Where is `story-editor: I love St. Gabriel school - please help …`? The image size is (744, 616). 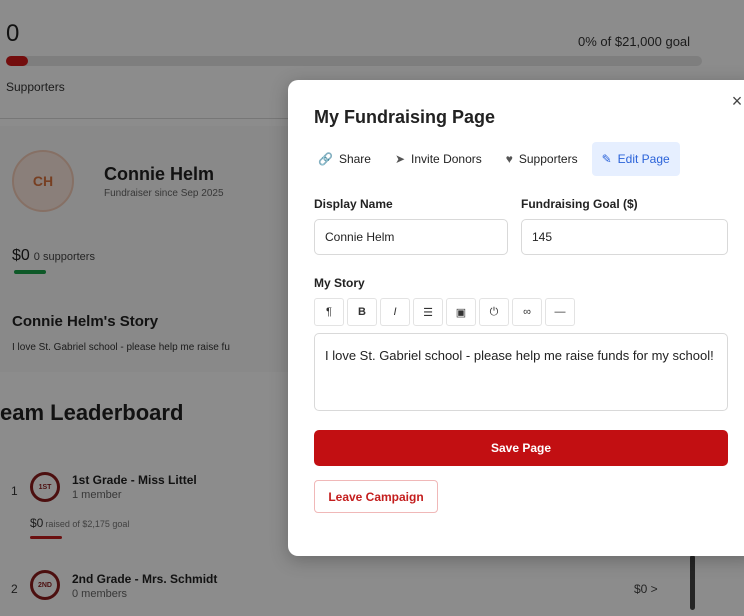 story-editor: I love St. Gabriel school - please help … is located at coordinates (521, 372).